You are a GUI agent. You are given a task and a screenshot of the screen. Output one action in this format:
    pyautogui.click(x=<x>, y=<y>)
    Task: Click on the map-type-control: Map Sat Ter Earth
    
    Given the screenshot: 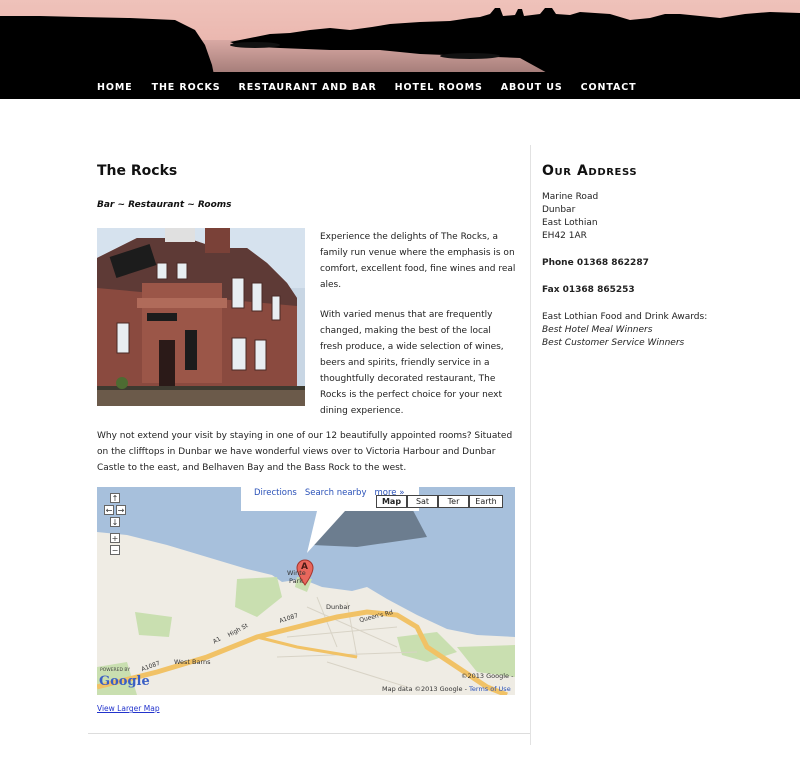 What is the action you would take?
    pyautogui.click(x=439, y=501)
    